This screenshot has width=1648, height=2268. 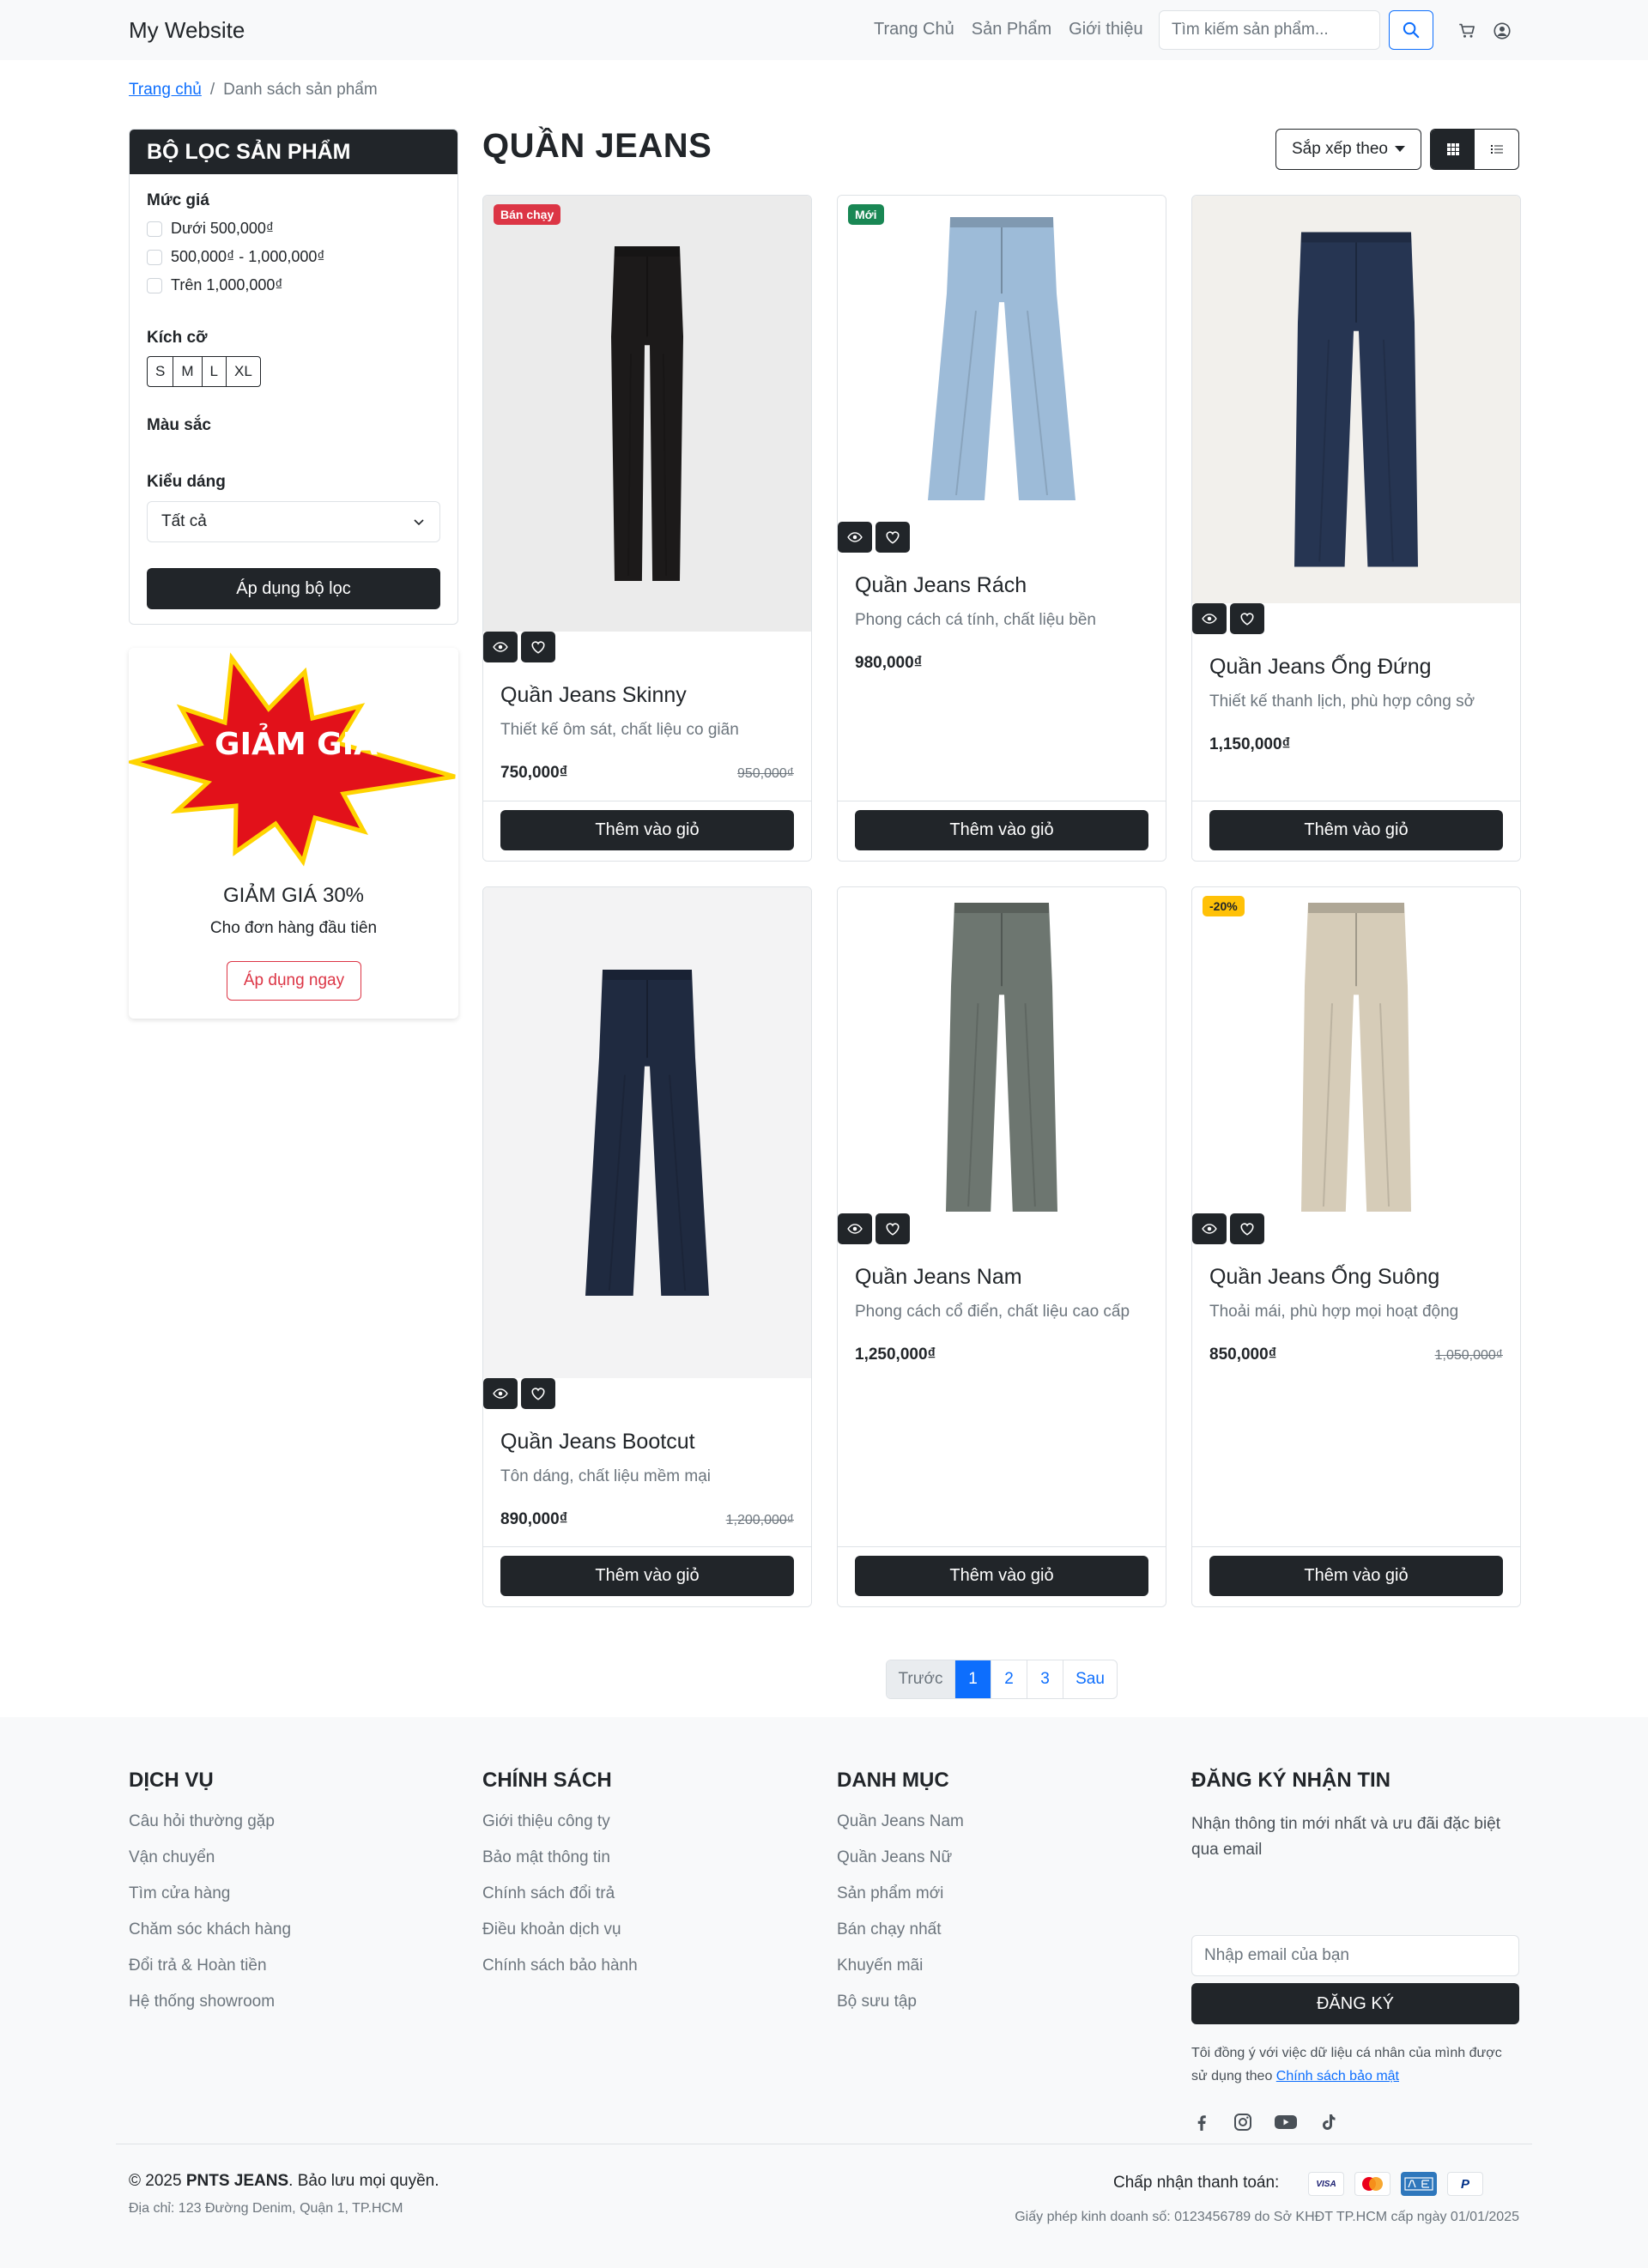 What do you see at coordinates (210, 1857) in the screenshot?
I see `footer-link: Vận chuyển` at bounding box center [210, 1857].